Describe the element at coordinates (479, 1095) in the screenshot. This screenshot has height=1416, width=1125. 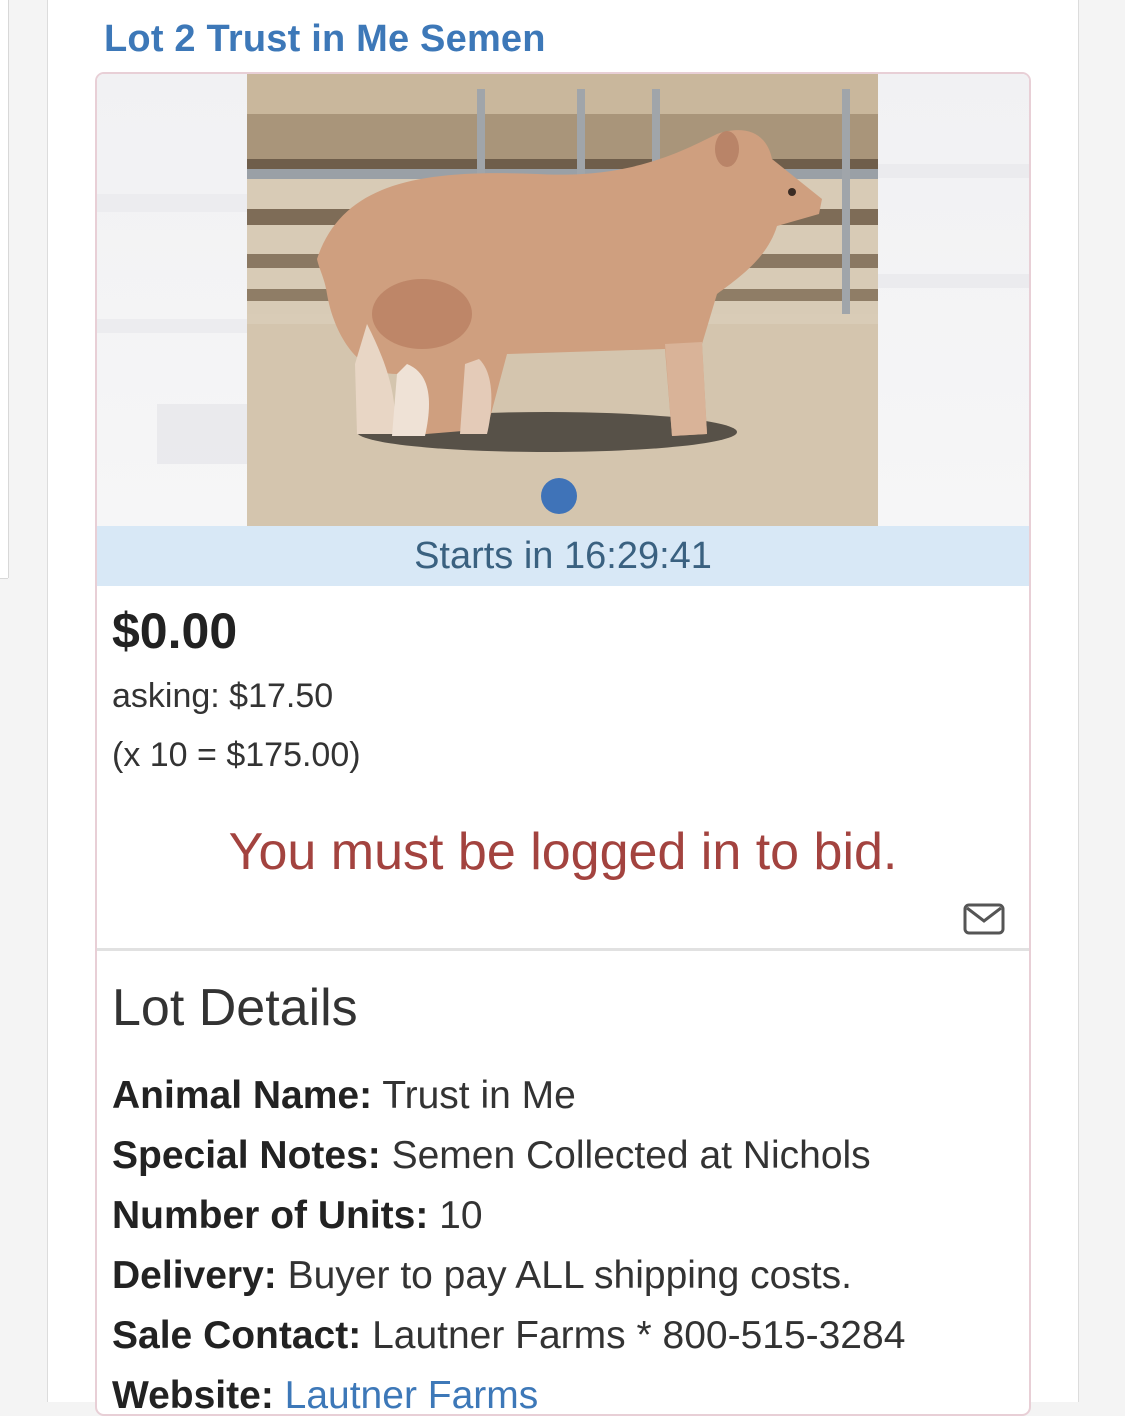
I see `detail-value: Trust in Me` at that location.